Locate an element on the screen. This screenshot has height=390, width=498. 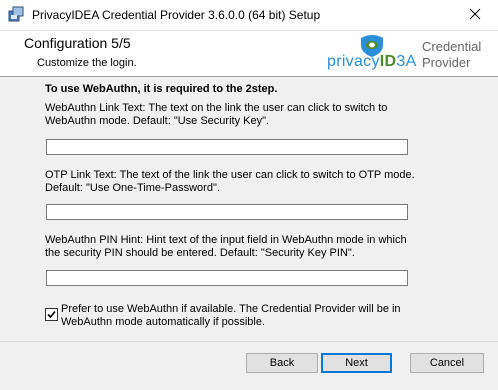
close-icon is located at coordinates (475, 15).